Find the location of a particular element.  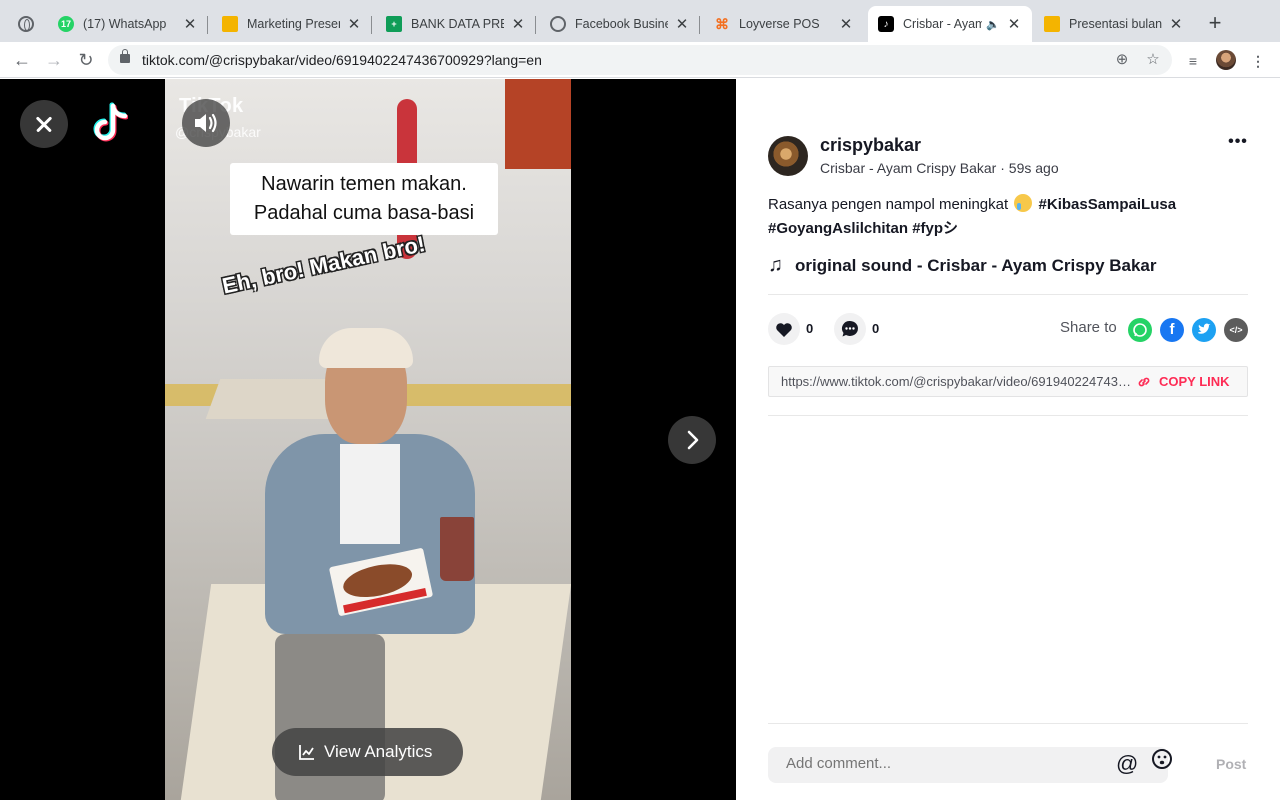

facebook-share-icon: f is located at coordinates (1172, 330).